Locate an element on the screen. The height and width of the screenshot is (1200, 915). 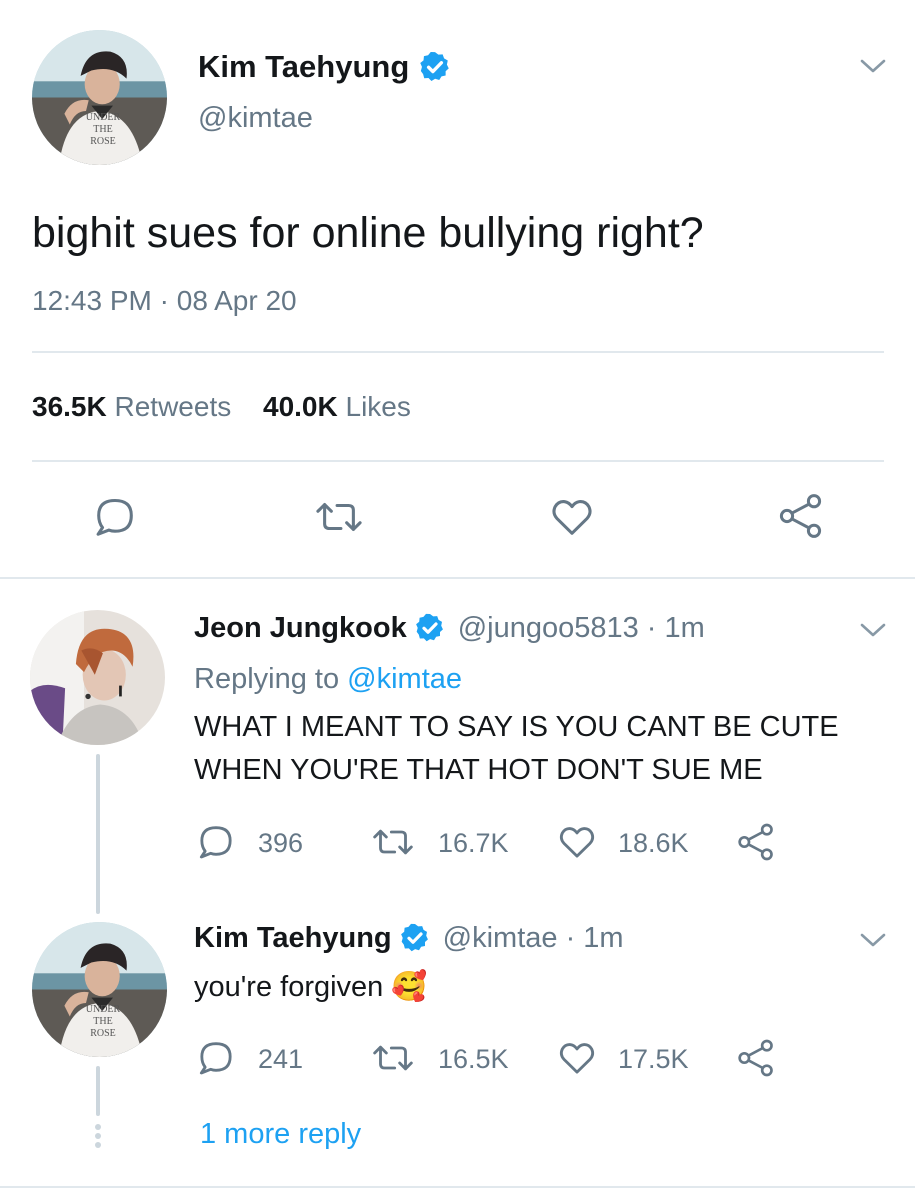
reply-2-author-row: Kim Taehyung @kimtae · 1m is located at coordinates (409, 938).